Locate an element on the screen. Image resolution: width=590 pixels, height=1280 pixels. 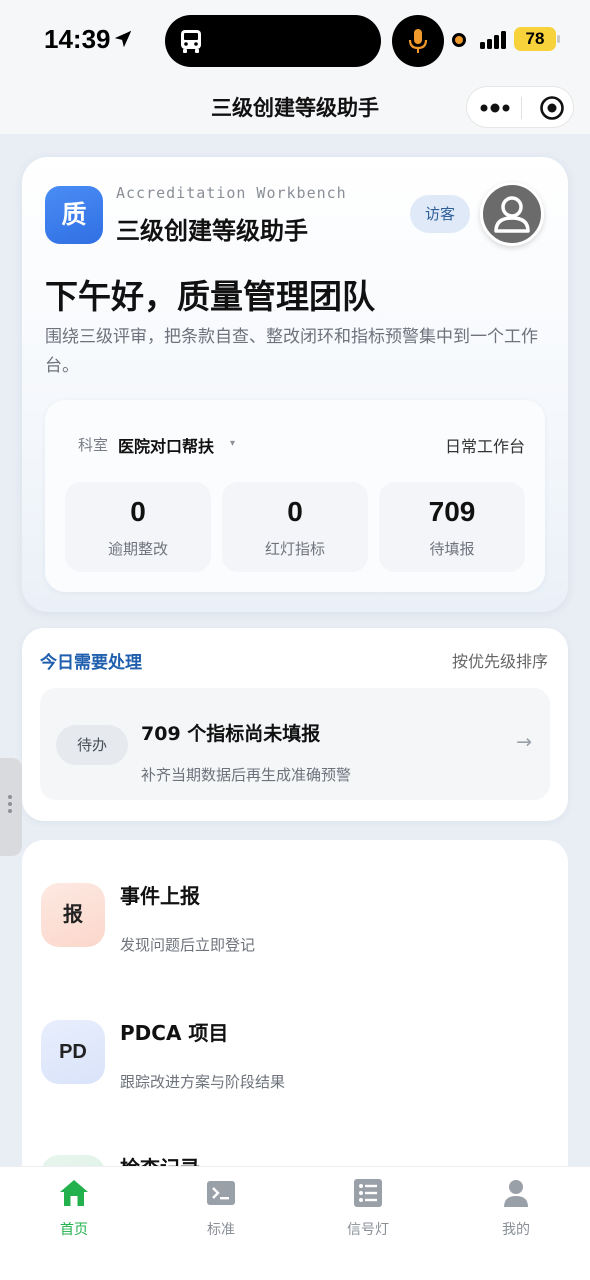
tab-mine: 我的 is located at coordinates (516, 1212).